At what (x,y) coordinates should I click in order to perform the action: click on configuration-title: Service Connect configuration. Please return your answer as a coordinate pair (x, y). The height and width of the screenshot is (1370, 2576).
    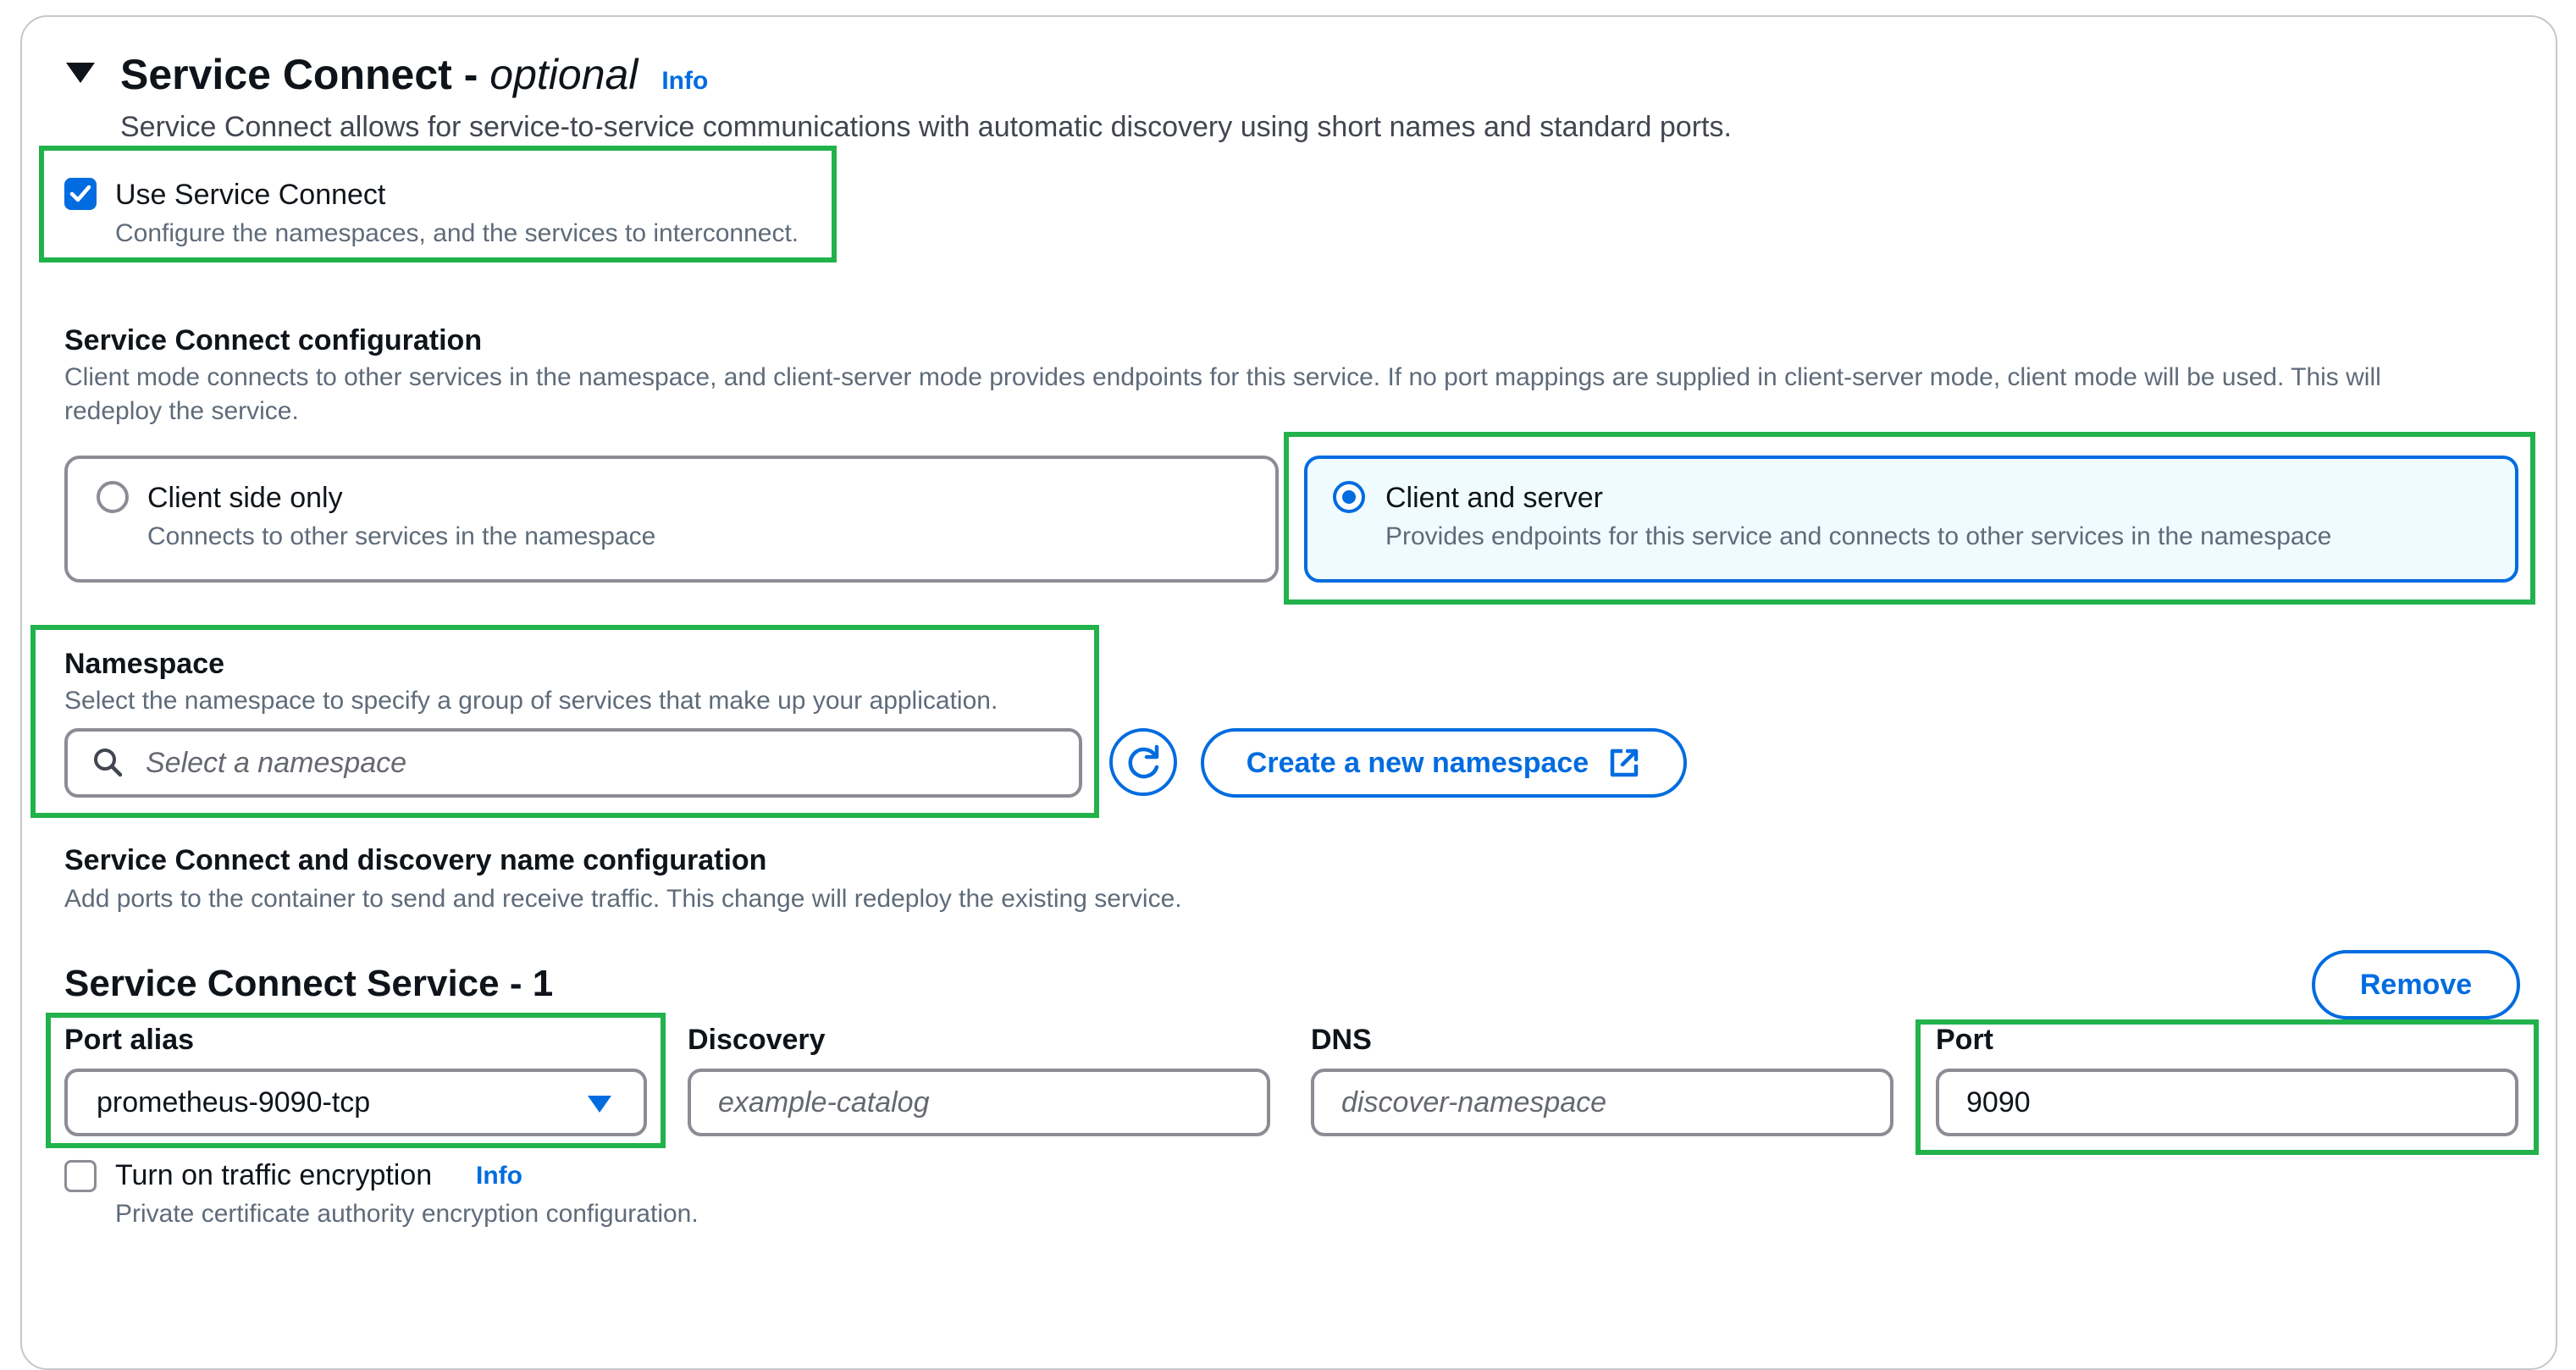
    Looking at the image, I should click on (273, 340).